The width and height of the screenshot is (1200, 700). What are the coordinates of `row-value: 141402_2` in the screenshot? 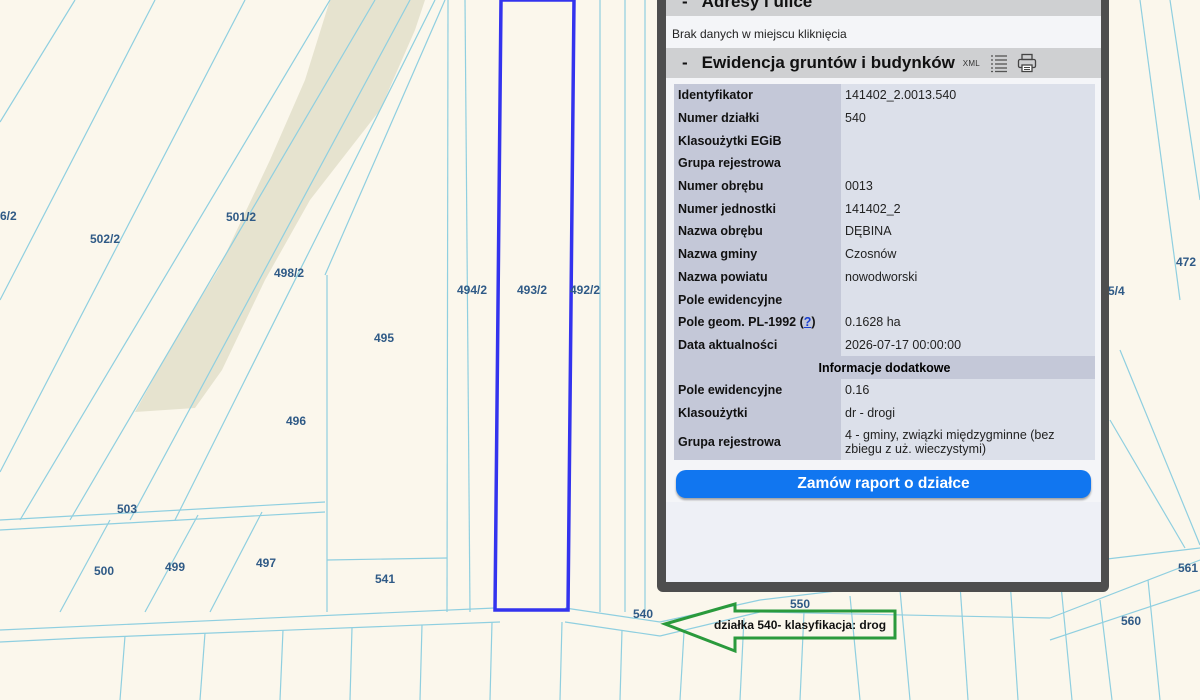 It's located at (968, 209).